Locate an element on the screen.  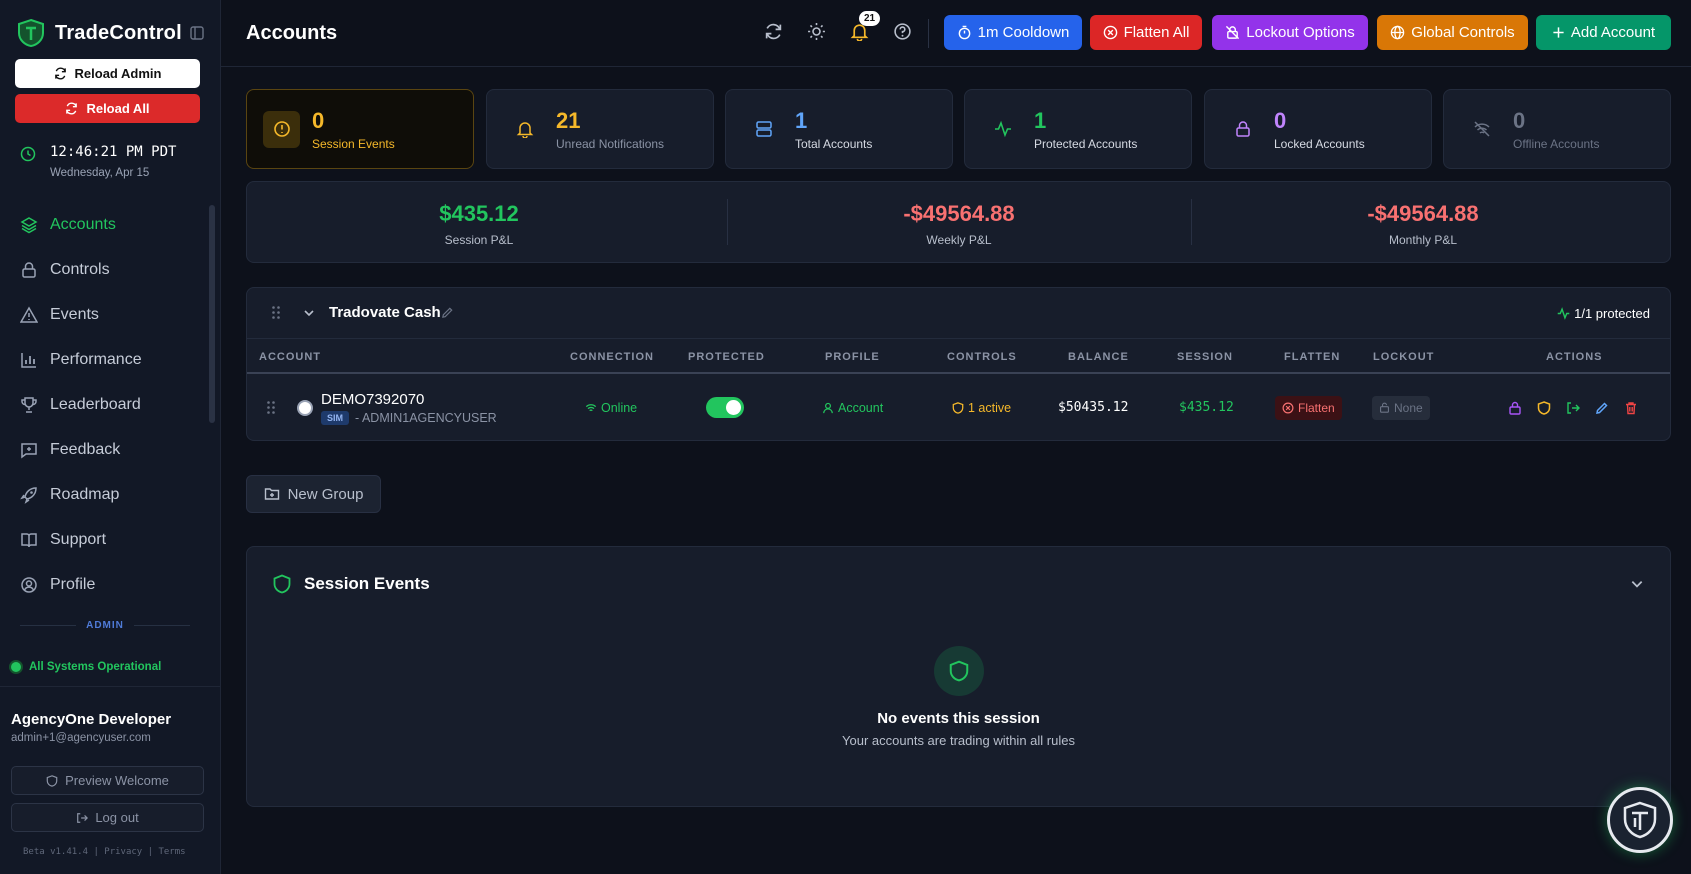
clock-icon is located at coordinates (28, 162).